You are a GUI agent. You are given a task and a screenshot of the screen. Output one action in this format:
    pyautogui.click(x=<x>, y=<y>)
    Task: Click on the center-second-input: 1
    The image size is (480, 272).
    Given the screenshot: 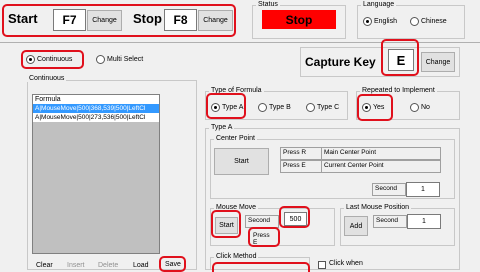 What is the action you would take?
    pyautogui.click(x=423, y=189)
    